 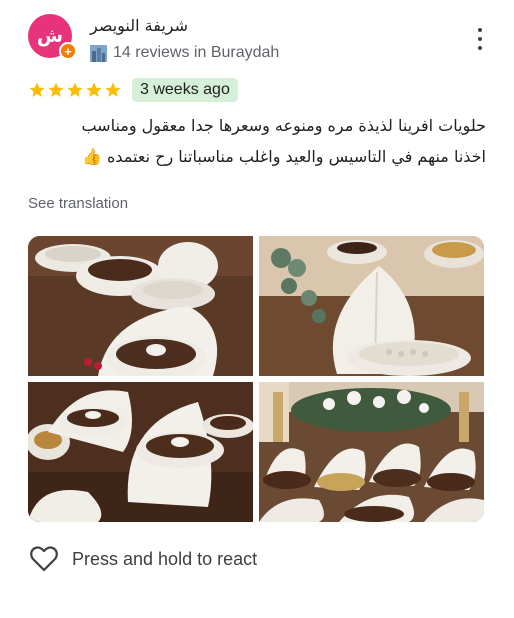 What do you see at coordinates (78, 203) in the screenshot?
I see `see-translation-link: See translation` at bounding box center [78, 203].